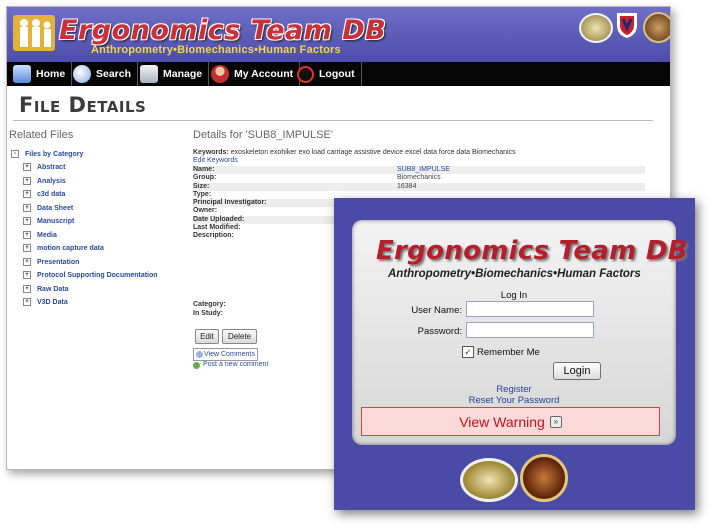 Image resolution: width=718 pixels, height=528 pixels. I want to click on tree-item-label: Media, so click(47, 235).